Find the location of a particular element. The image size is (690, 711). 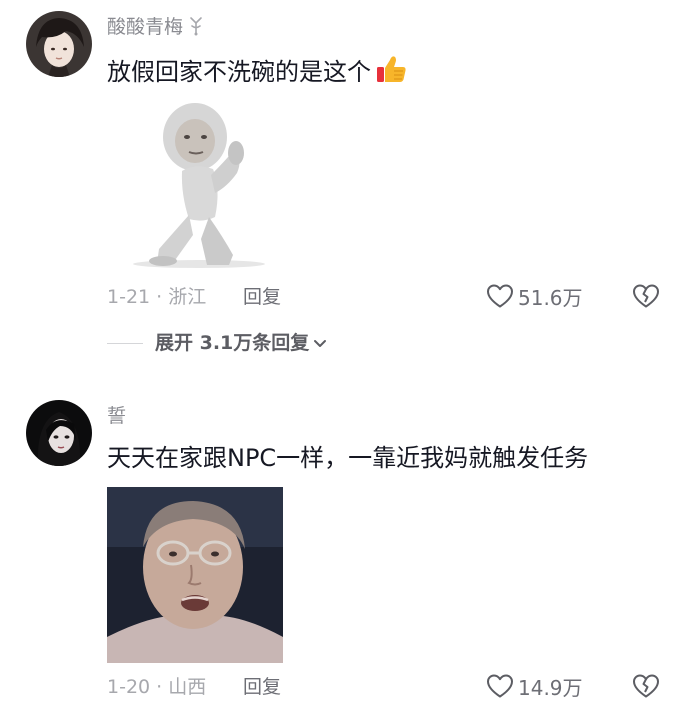

like-count: 51.6万 is located at coordinates (550, 298).